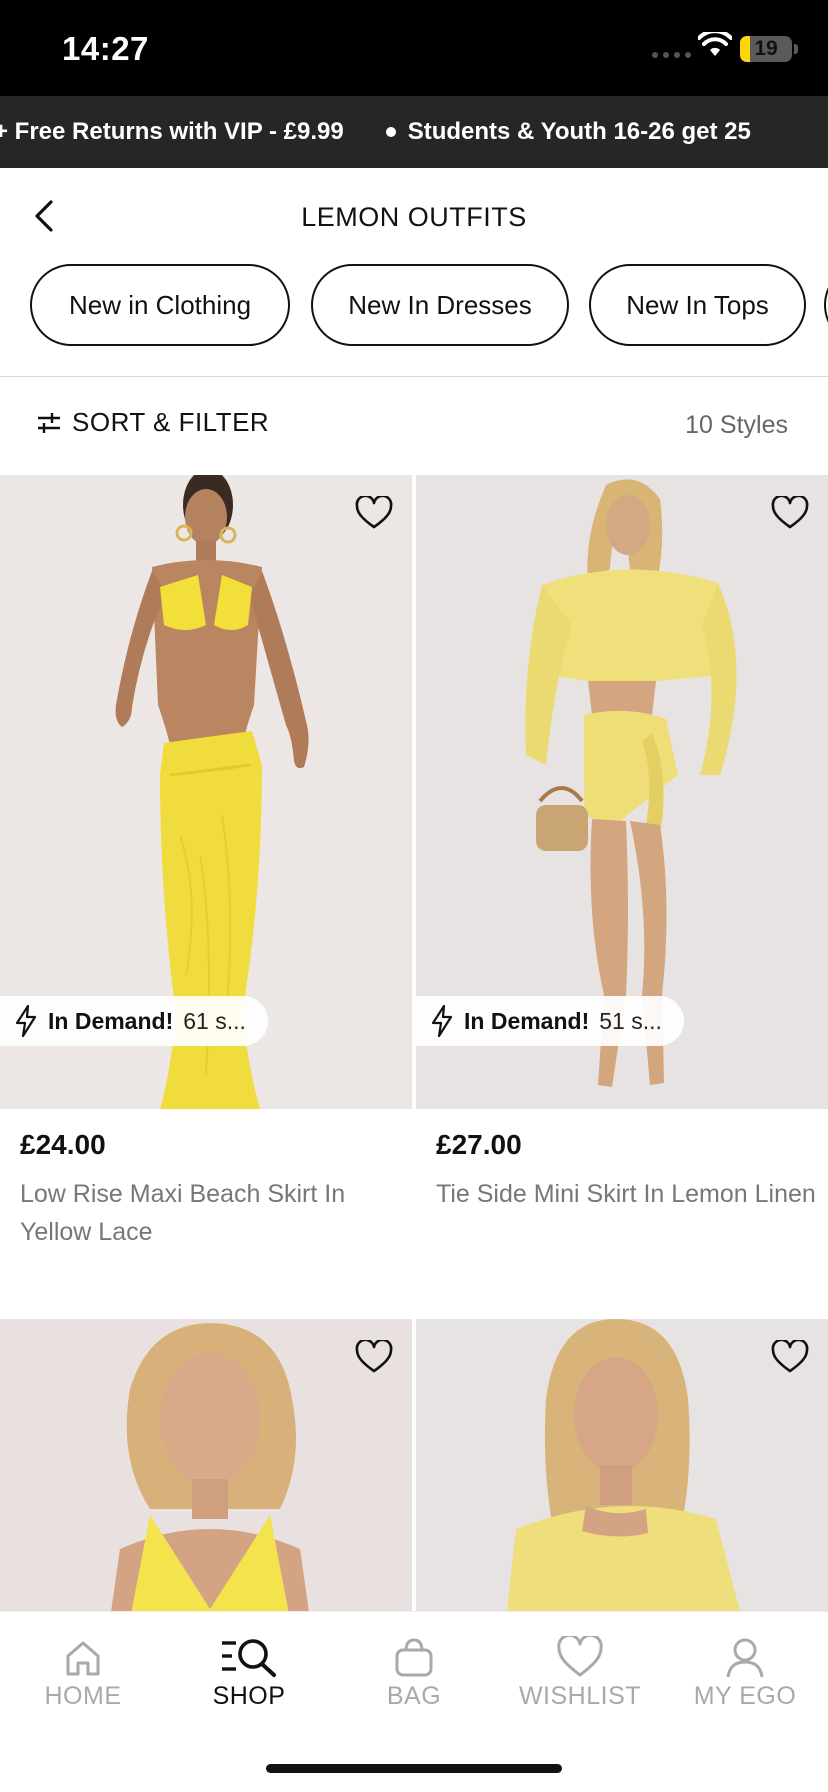  I want to click on battery-icon: 19, so click(766, 49).